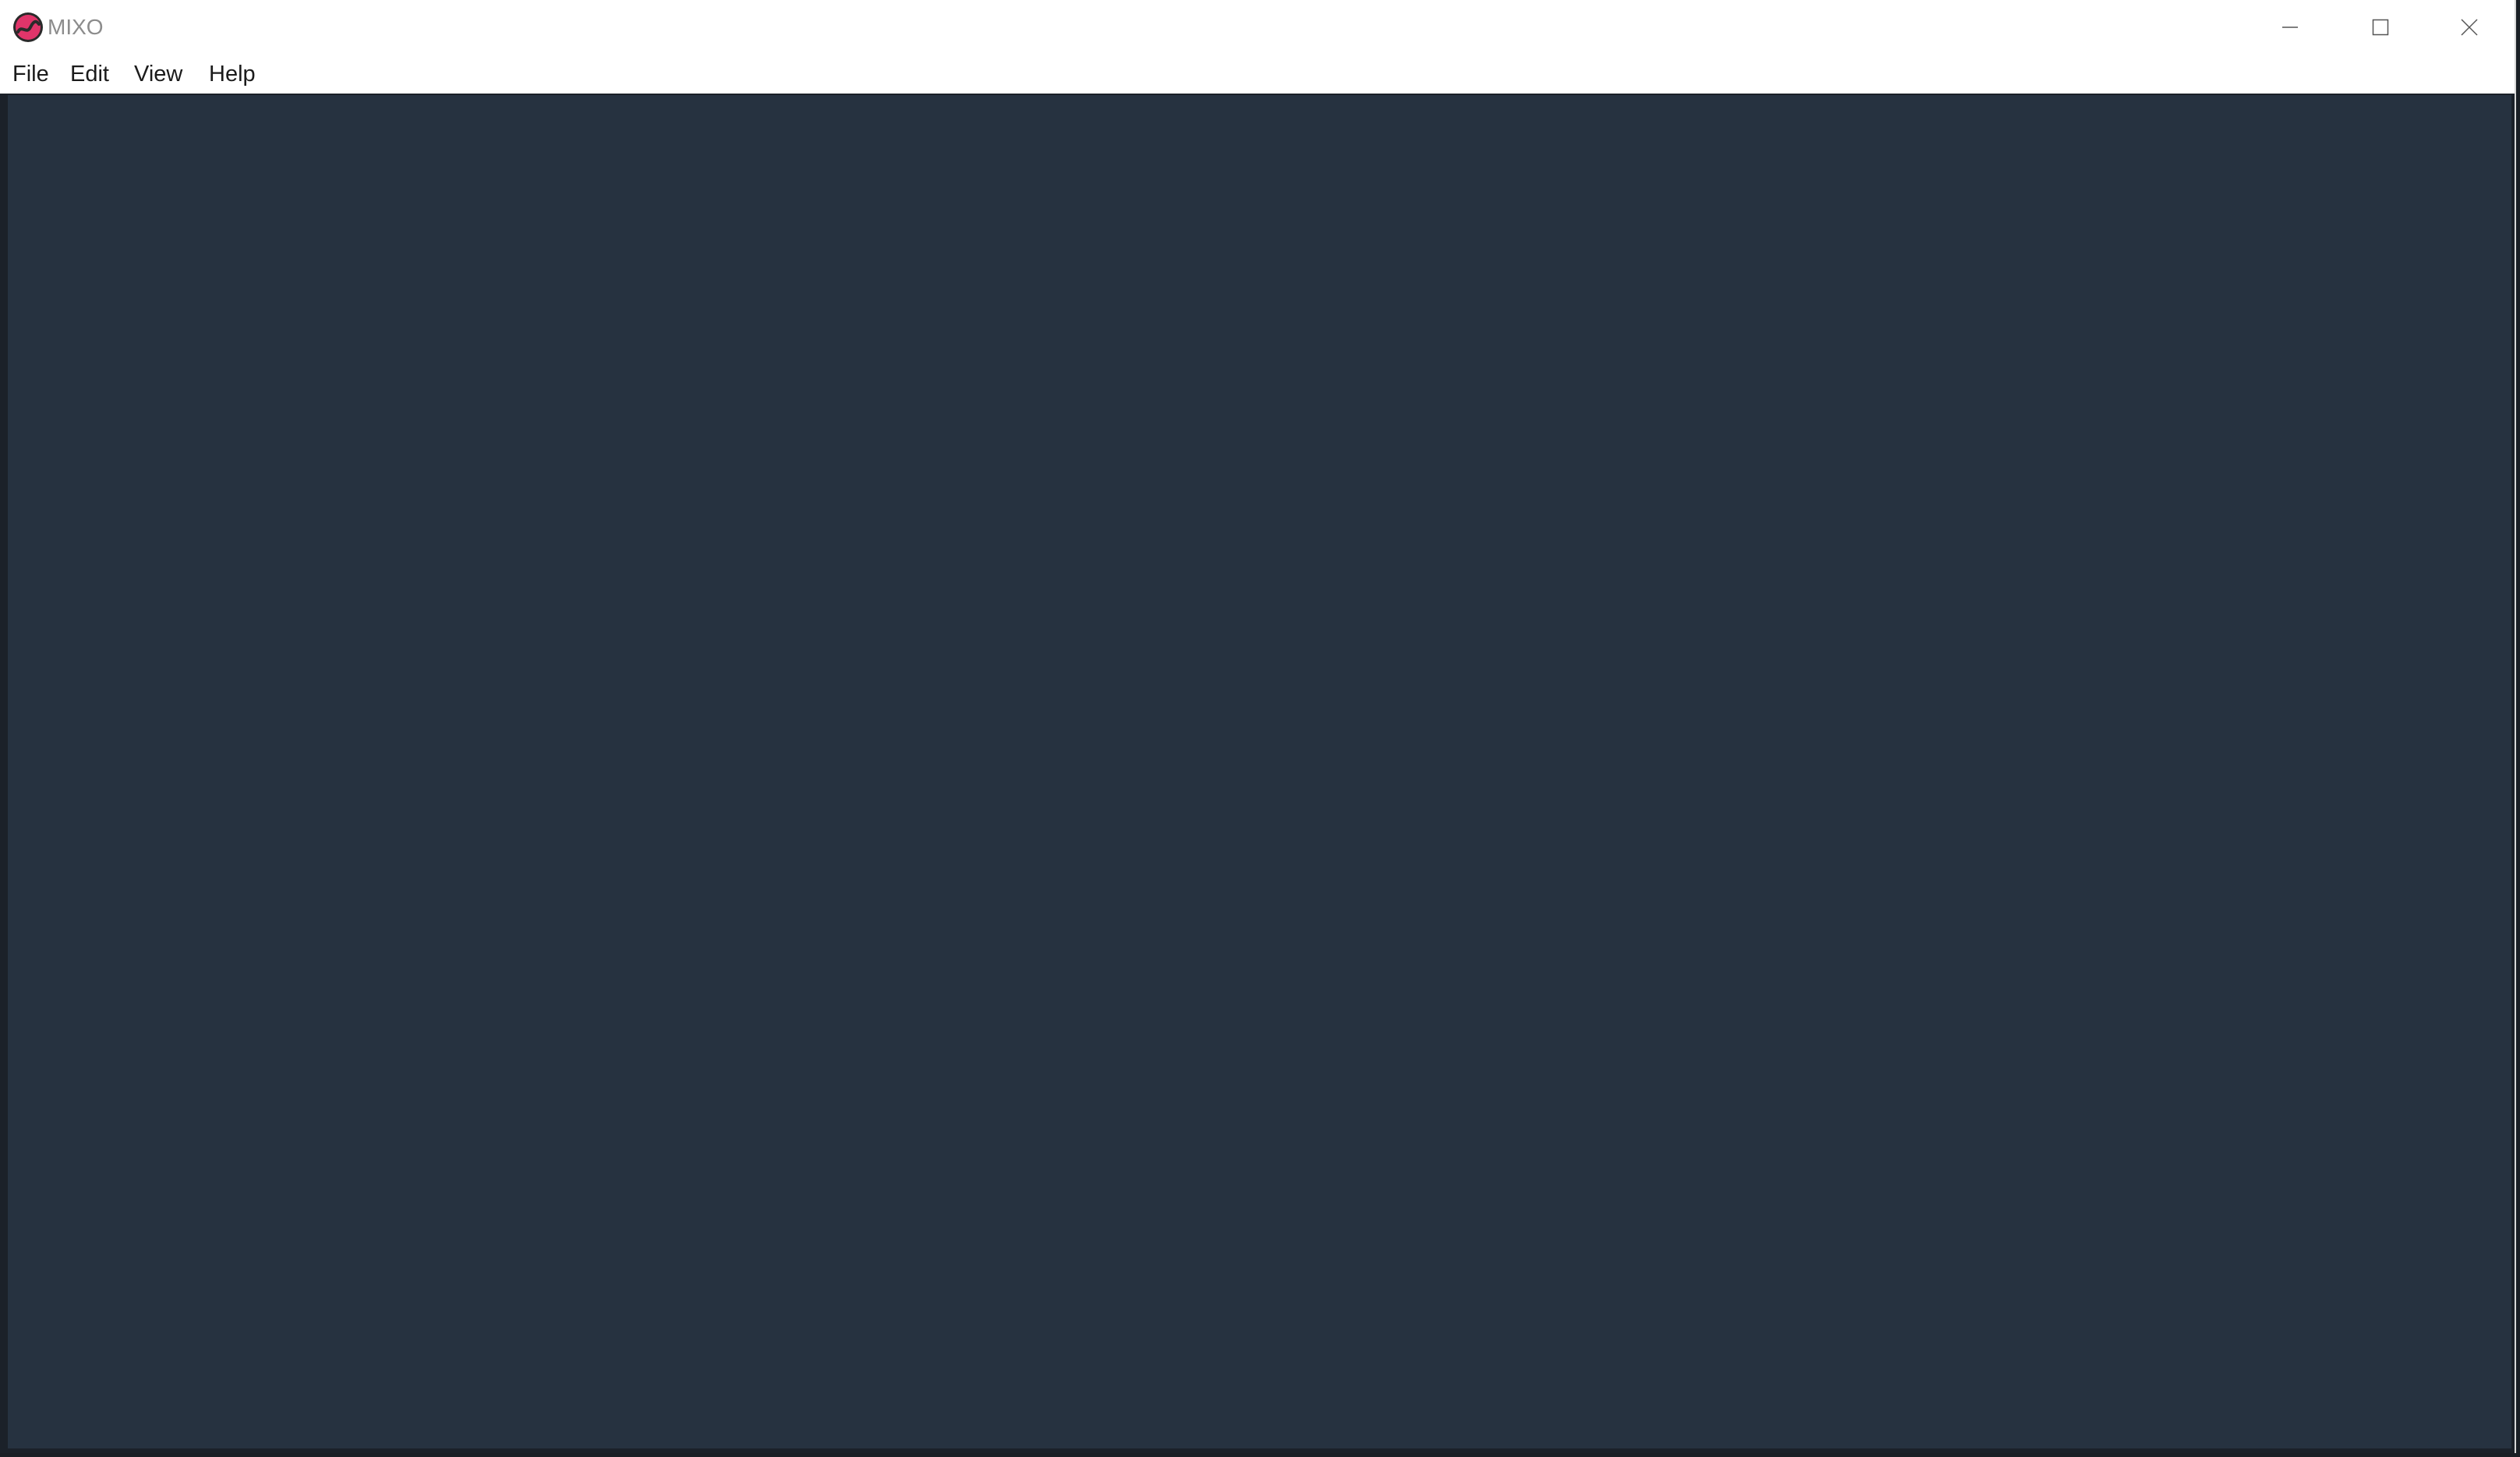 This screenshot has width=2520, height=1457. I want to click on maximize-button, so click(2381, 27).